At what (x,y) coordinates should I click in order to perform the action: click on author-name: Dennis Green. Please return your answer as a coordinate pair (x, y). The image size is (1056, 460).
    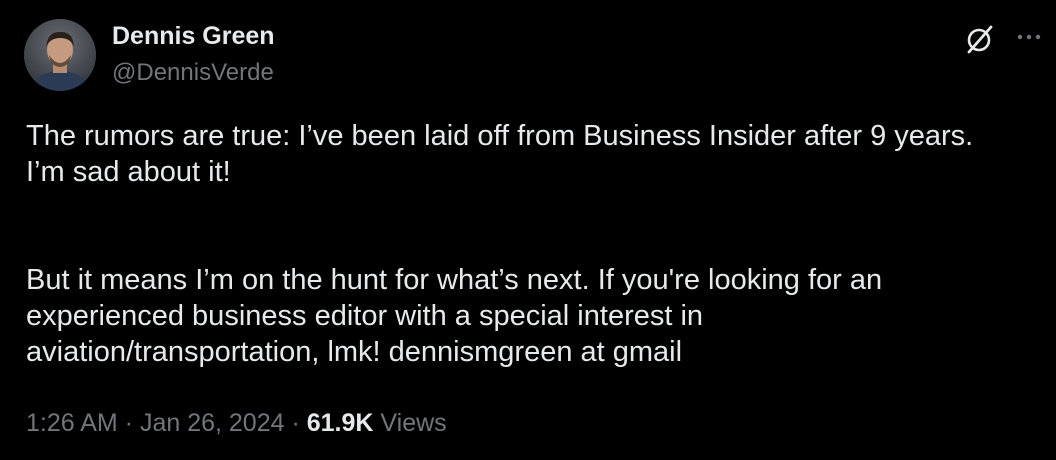
    Looking at the image, I should click on (193, 36).